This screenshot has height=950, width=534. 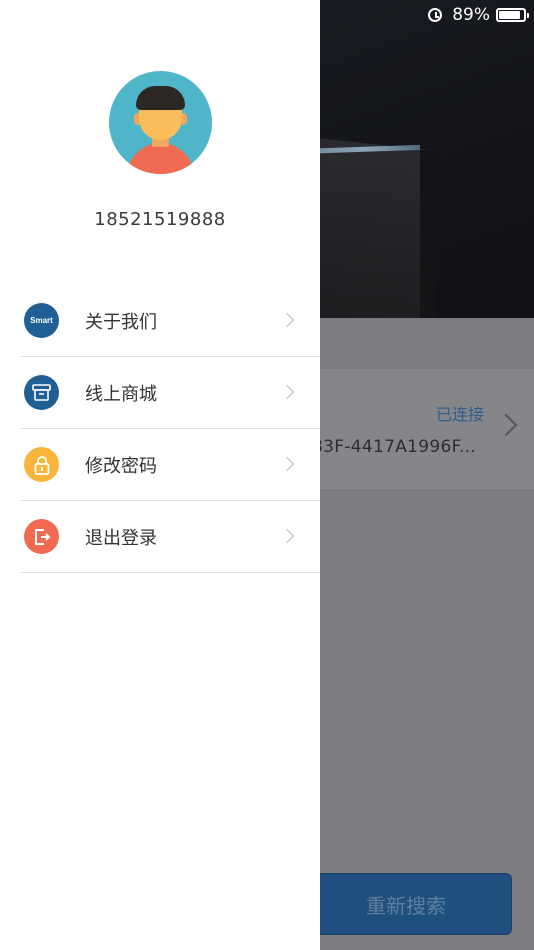 What do you see at coordinates (471, 15) in the screenshot?
I see `battery-percent: 89%` at bounding box center [471, 15].